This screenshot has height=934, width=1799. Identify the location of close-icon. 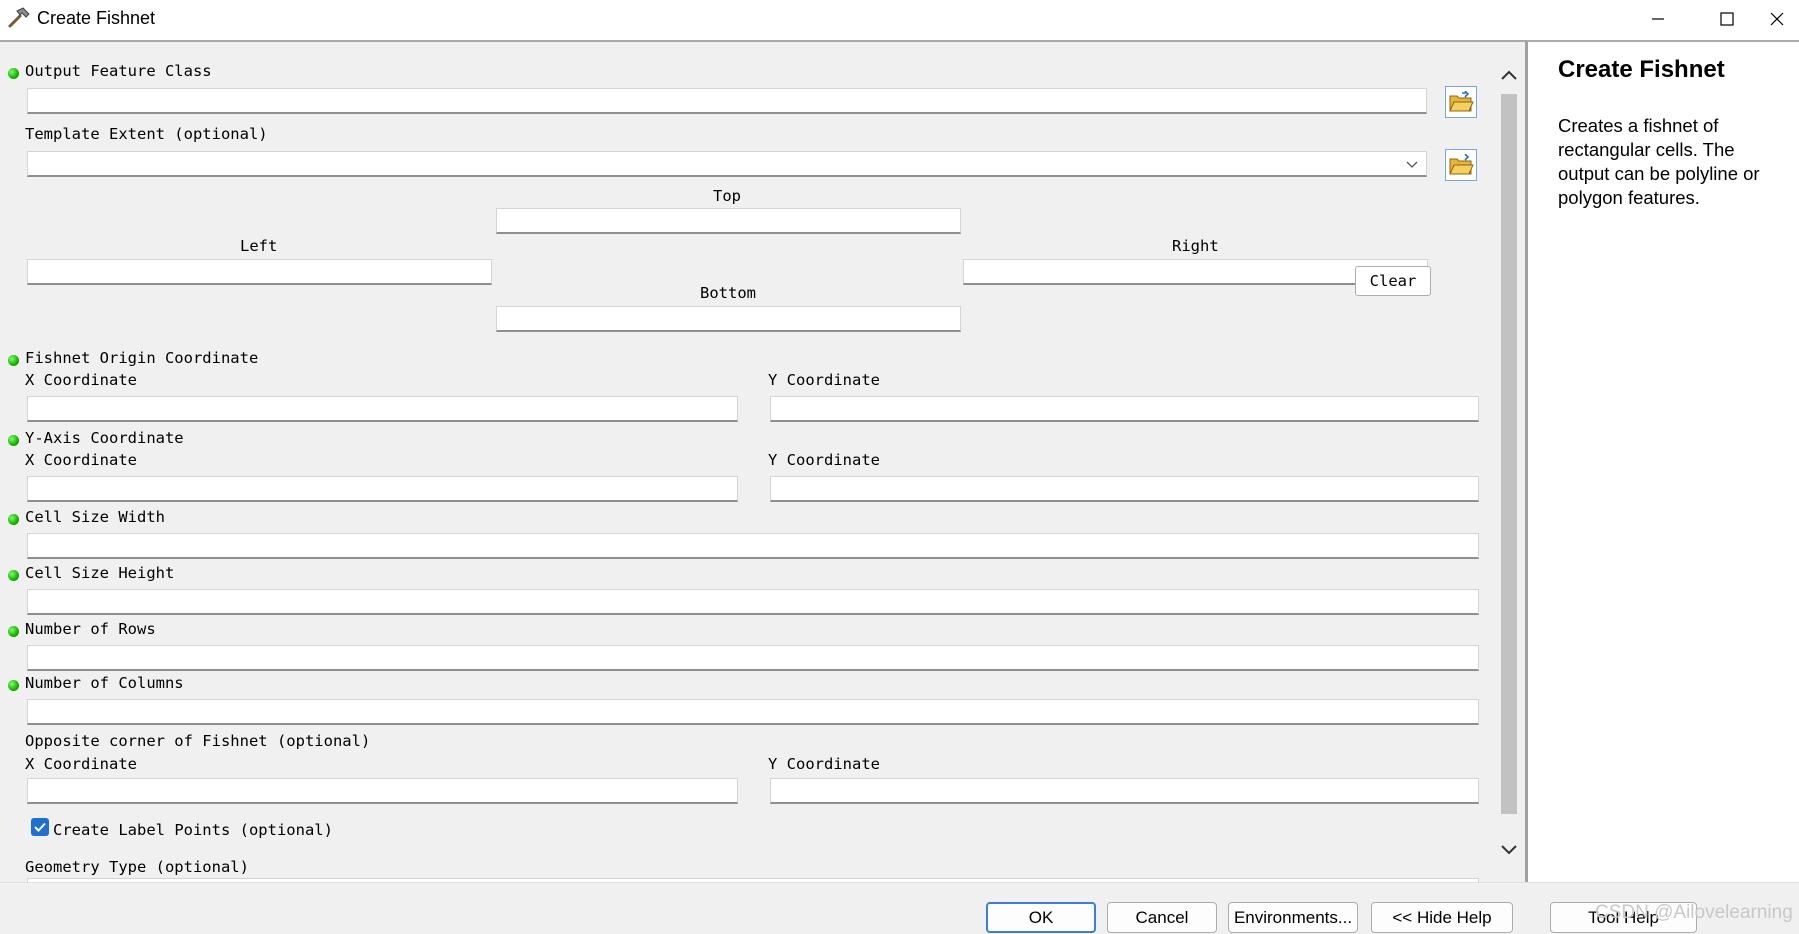
(1777, 19).